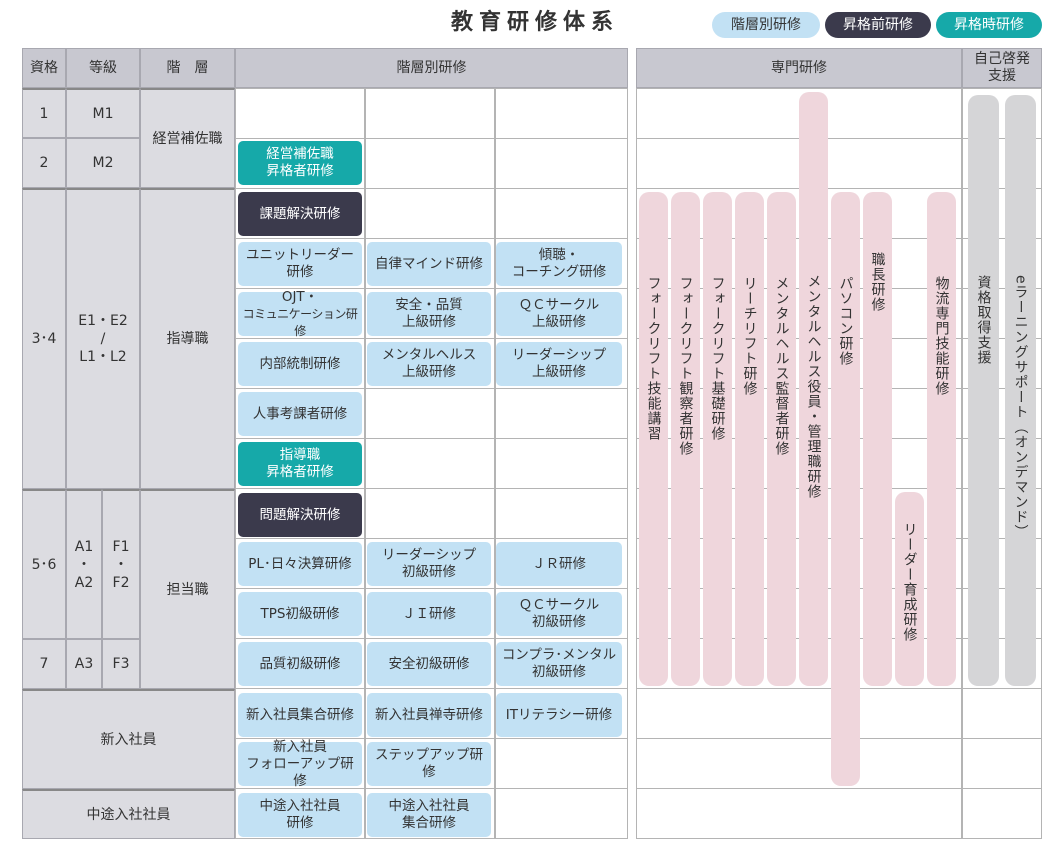 The width and height of the screenshot is (1064, 850). I want to click on box-qc-joukyu: ＱＣサークル 上級研修, so click(559, 314).